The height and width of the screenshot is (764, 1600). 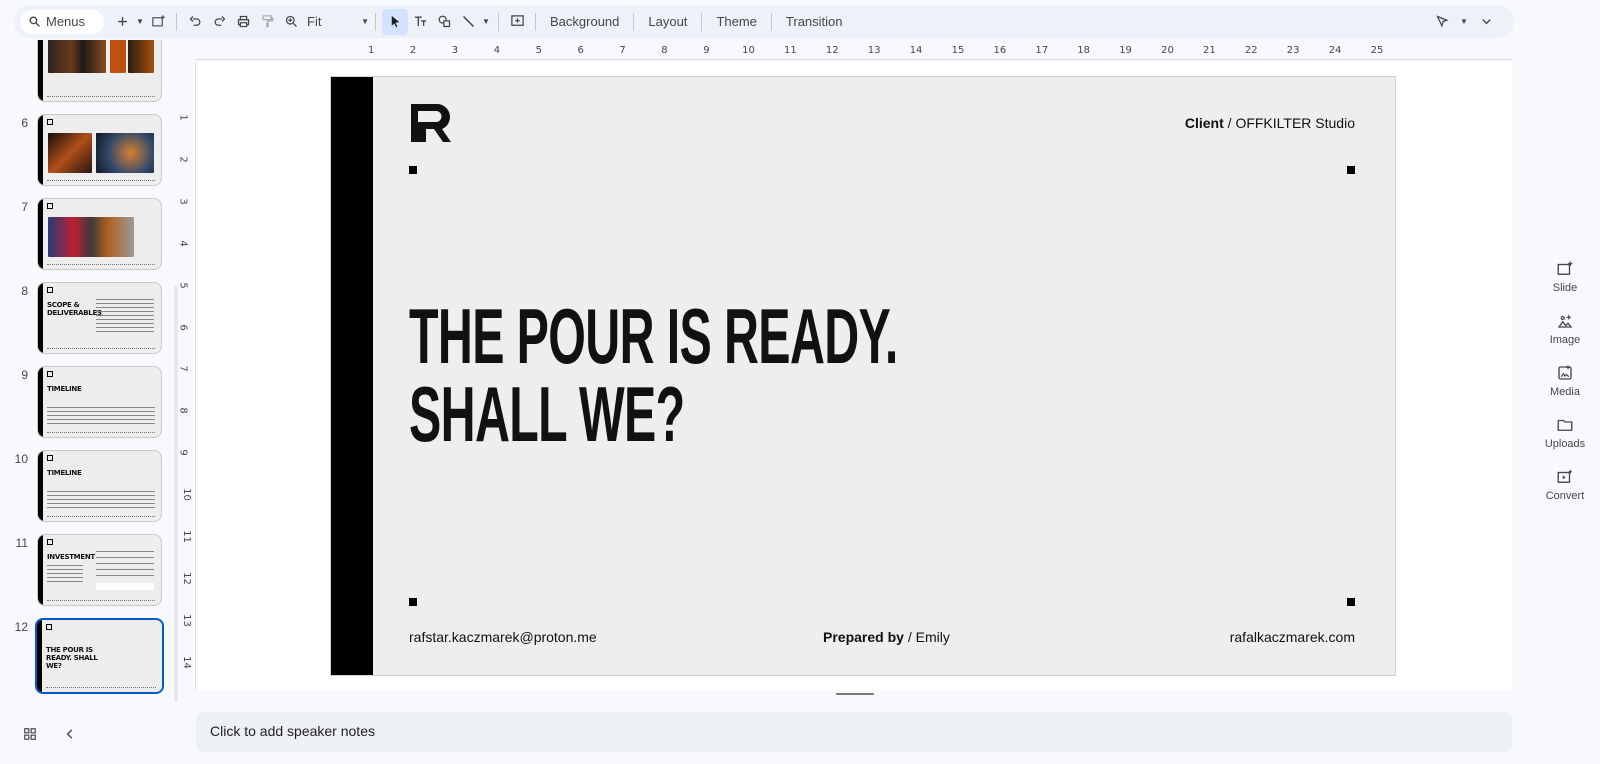 I want to click on collapse-toolbar-button, so click(x=1486, y=22).